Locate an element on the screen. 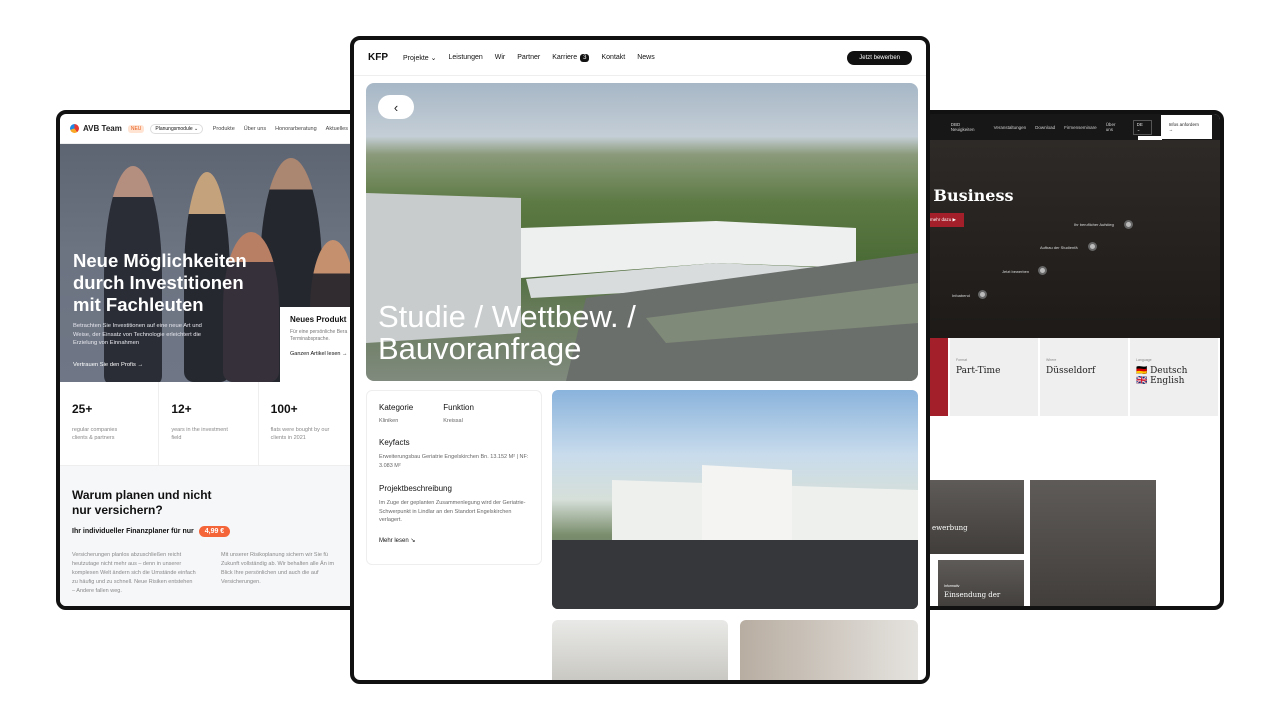 Image resolution: width=1280 pixels, height=720 pixels. nav-news: News is located at coordinates (646, 57).